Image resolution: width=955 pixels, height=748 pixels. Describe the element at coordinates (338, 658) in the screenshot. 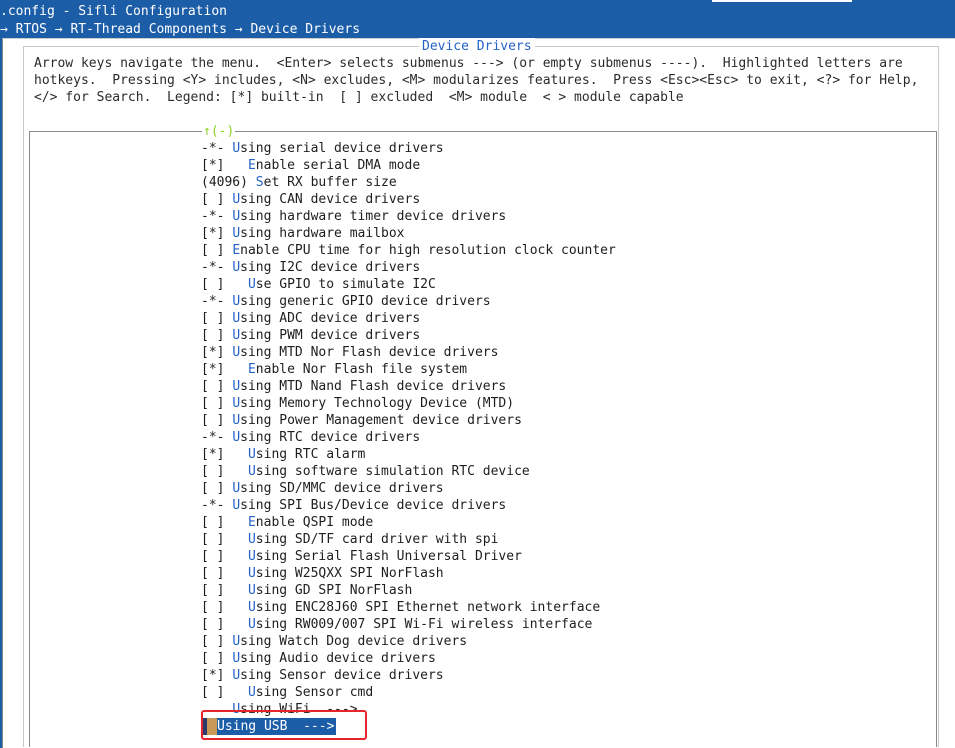

I see `menu-item-label: sing Audio device drivers` at that location.